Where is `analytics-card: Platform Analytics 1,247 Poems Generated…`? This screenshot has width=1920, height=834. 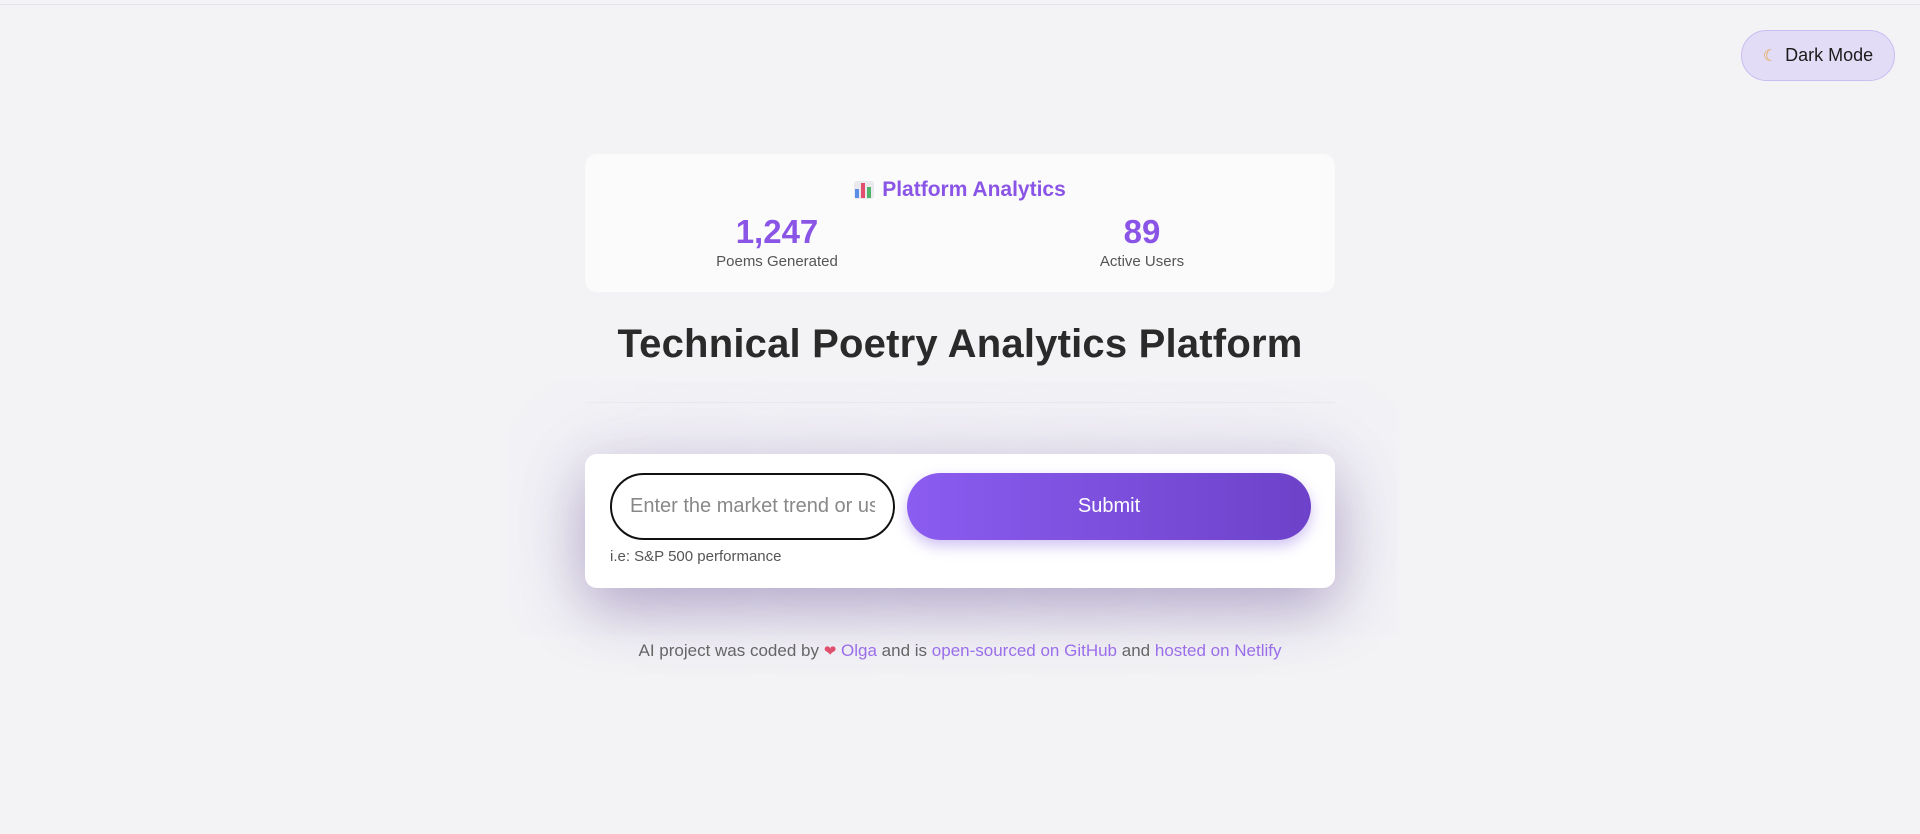
analytics-card: Platform Analytics 1,247 Poems Generated… is located at coordinates (960, 223).